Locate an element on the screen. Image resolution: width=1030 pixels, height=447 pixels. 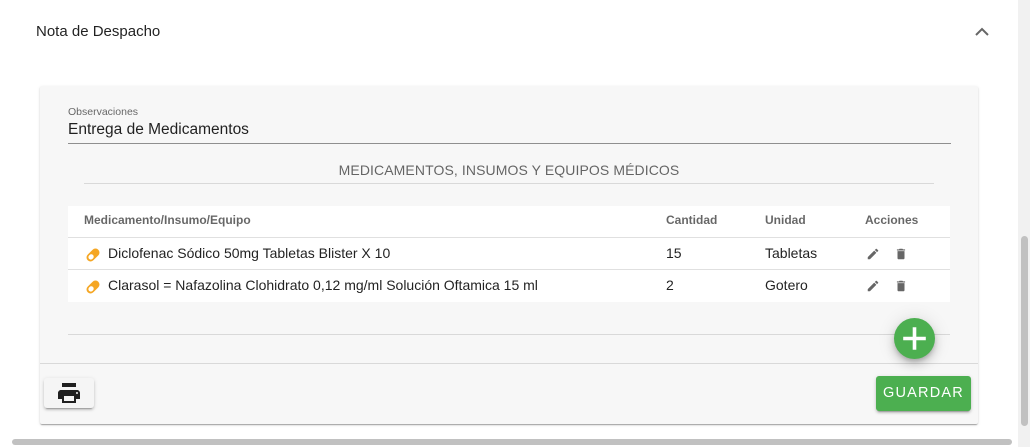
section-title: MEDICAMENTOS, INSUMOS Y EQUIPOS MÉDICOS is located at coordinates (509, 170).